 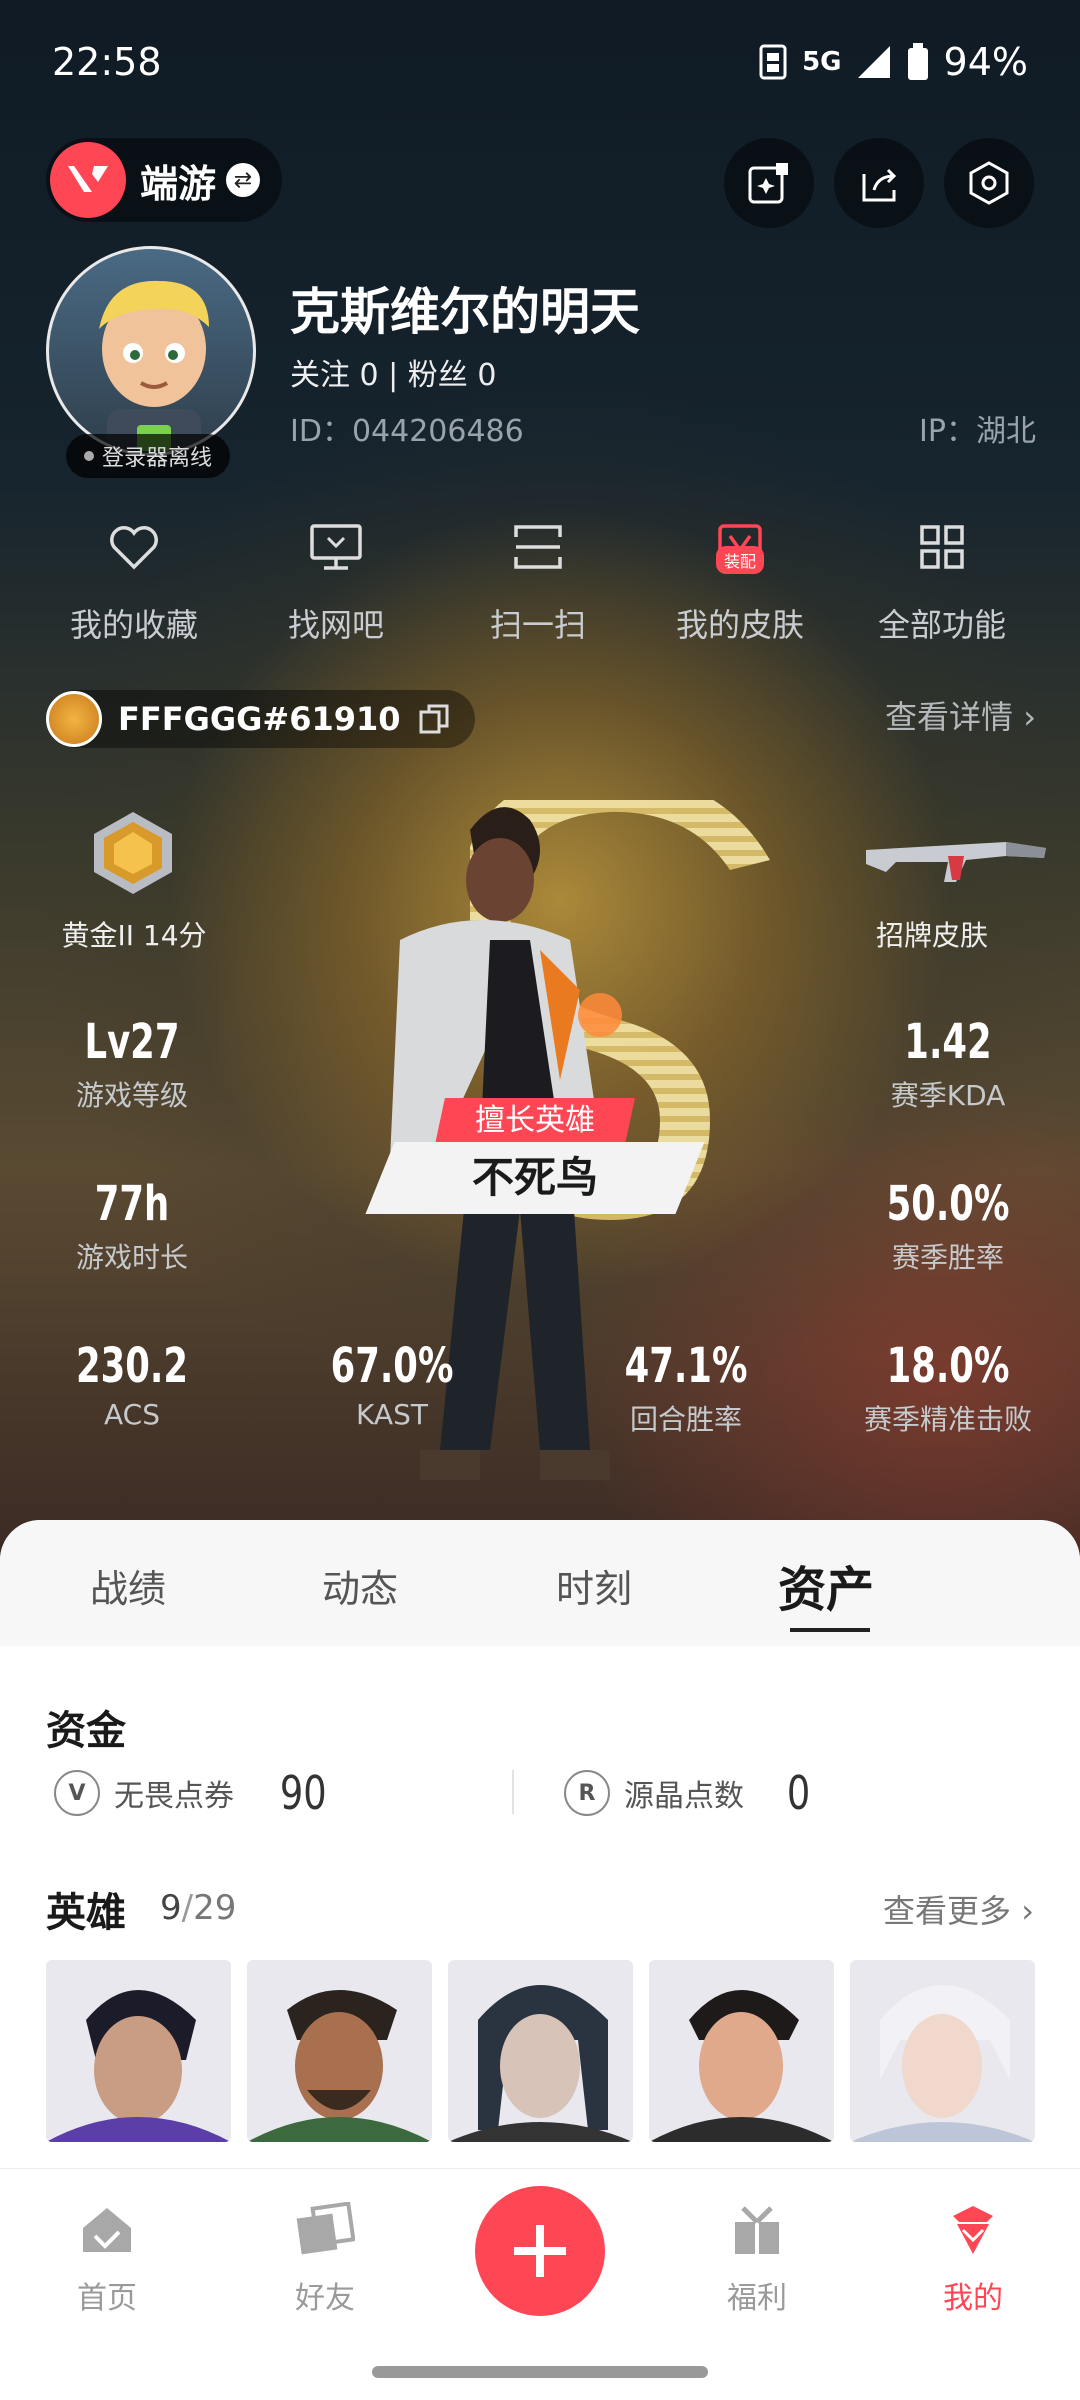 I want to click on tab-assets: 资产, so click(x=826, y=1585).